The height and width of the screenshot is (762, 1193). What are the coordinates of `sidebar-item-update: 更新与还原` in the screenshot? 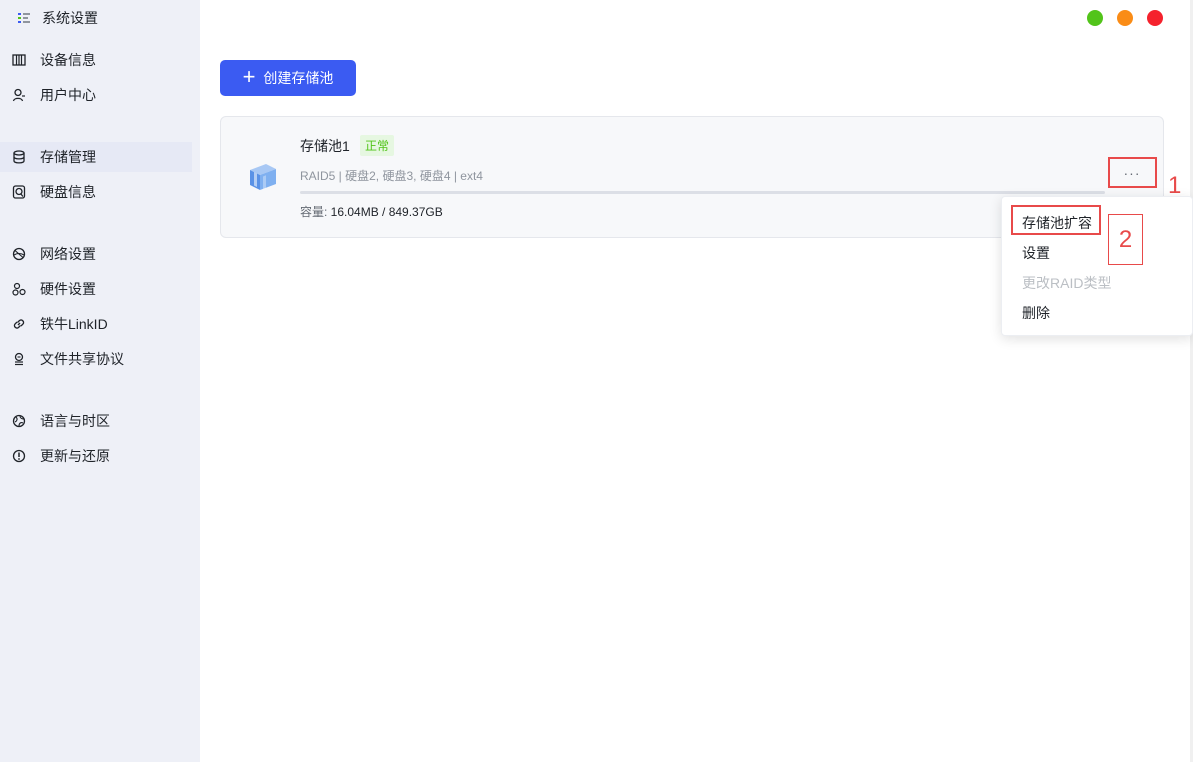 It's located at (96, 456).